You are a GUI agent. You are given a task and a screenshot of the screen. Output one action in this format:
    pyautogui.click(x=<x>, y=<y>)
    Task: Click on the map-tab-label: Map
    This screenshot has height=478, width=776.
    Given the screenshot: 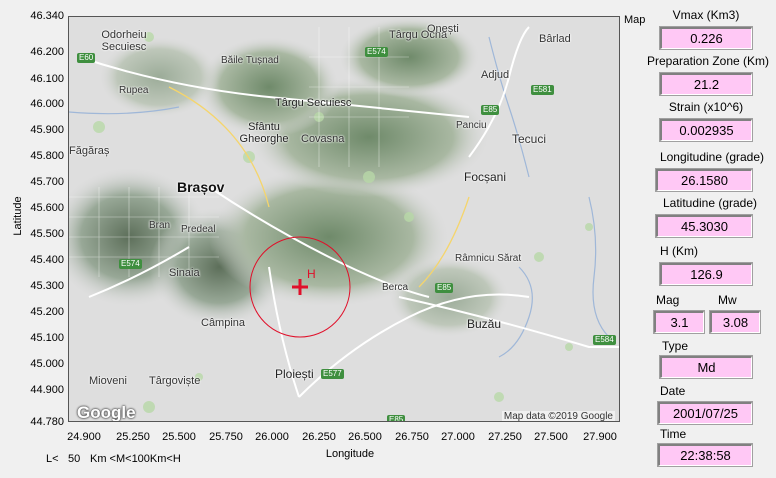 What is the action you would take?
    pyautogui.click(x=634, y=20)
    